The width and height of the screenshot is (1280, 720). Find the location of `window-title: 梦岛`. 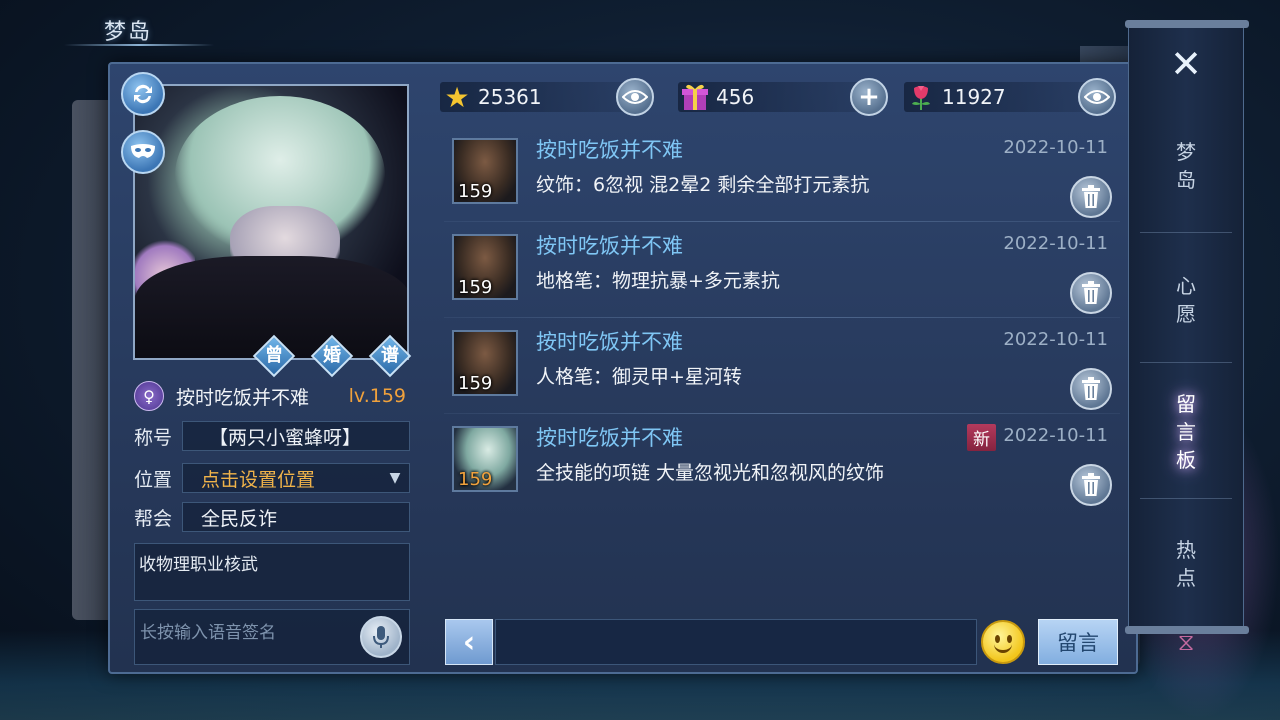

window-title: 梦岛 is located at coordinates (128, 32).